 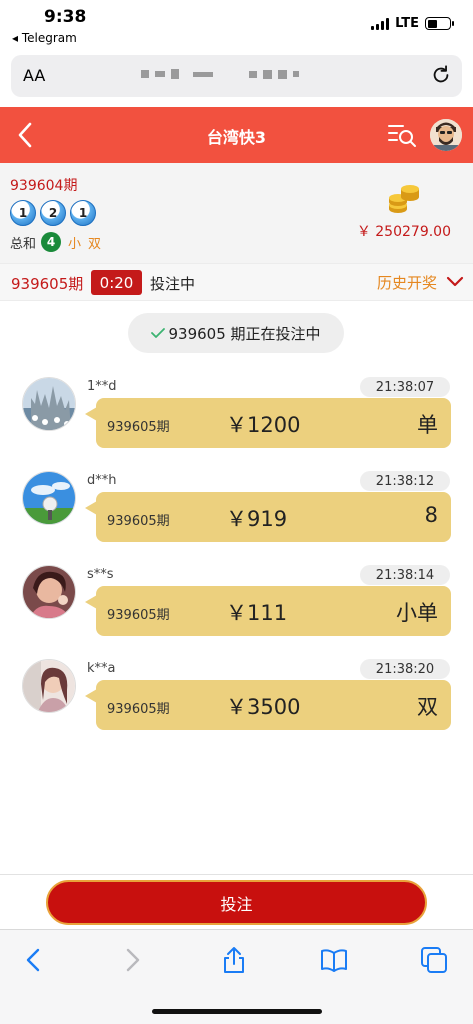 I want to click on result-balls: 1 2 1, so click(x=53, y=213).